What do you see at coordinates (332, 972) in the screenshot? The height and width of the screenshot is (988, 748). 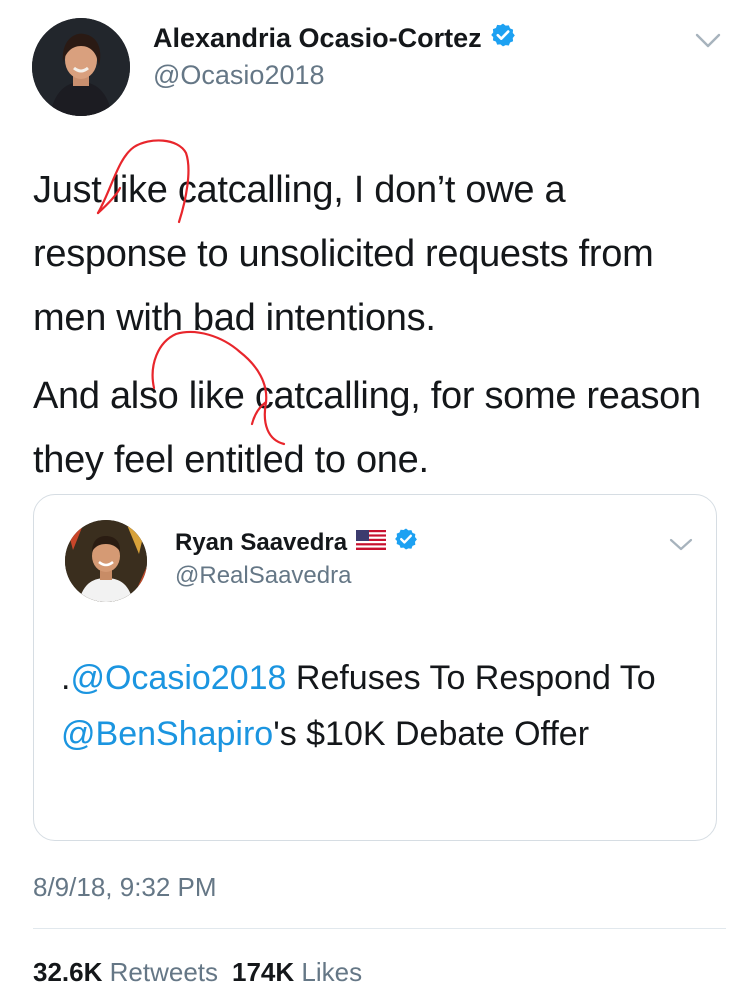 I see `likes-label: Likes` at bounding box center [332, 972].